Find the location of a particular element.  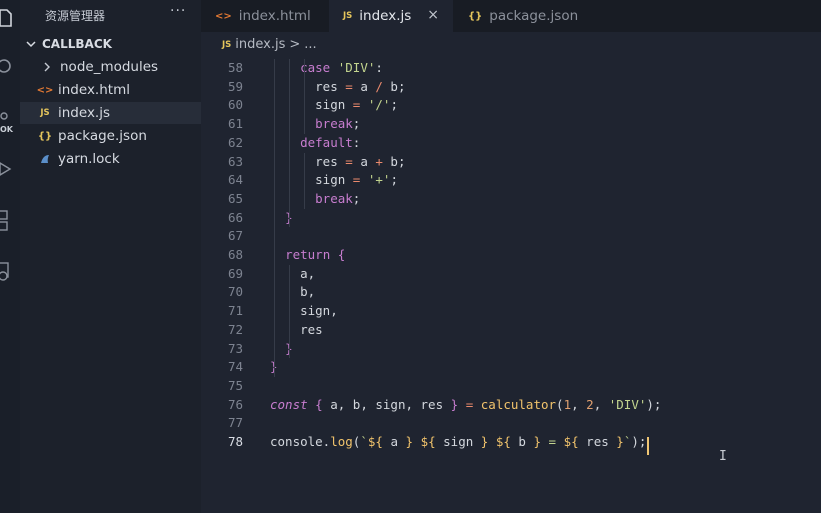

code-line: 71 sign, is located at coordinates (511, 311).